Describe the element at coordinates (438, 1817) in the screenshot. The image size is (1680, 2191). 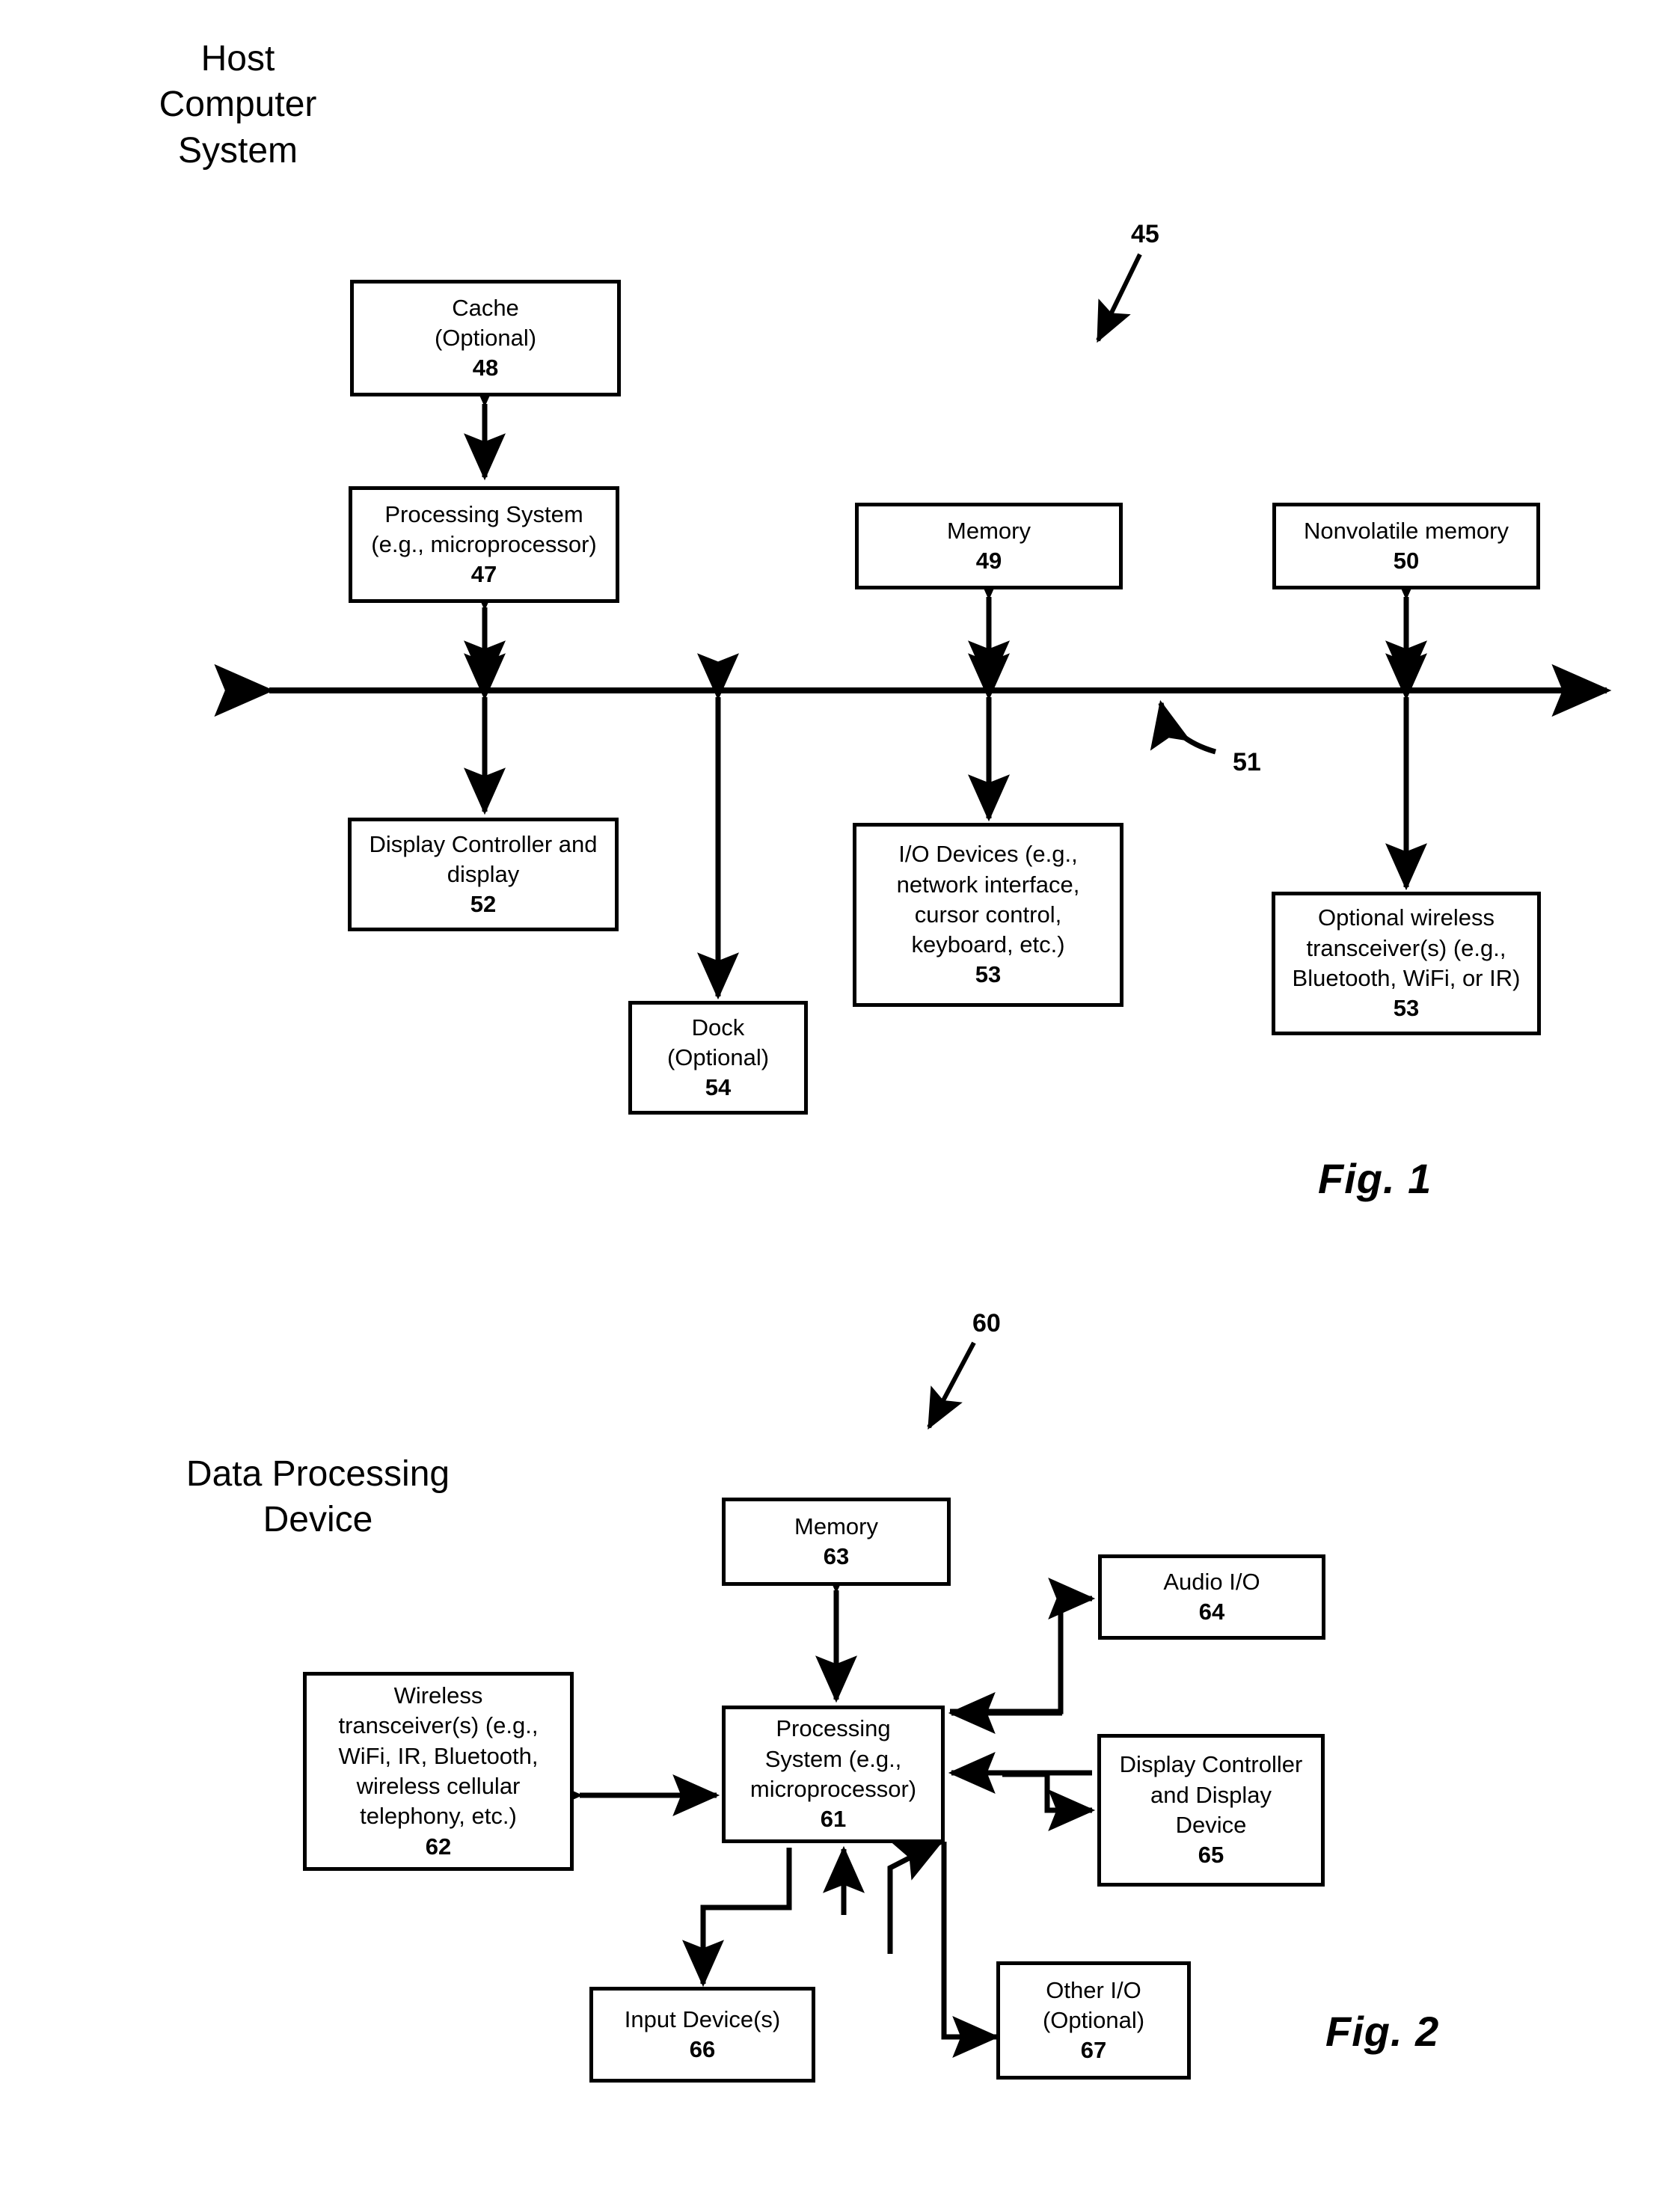
I see `box-wireless62-line-4: telephony, etc.)` at that location.